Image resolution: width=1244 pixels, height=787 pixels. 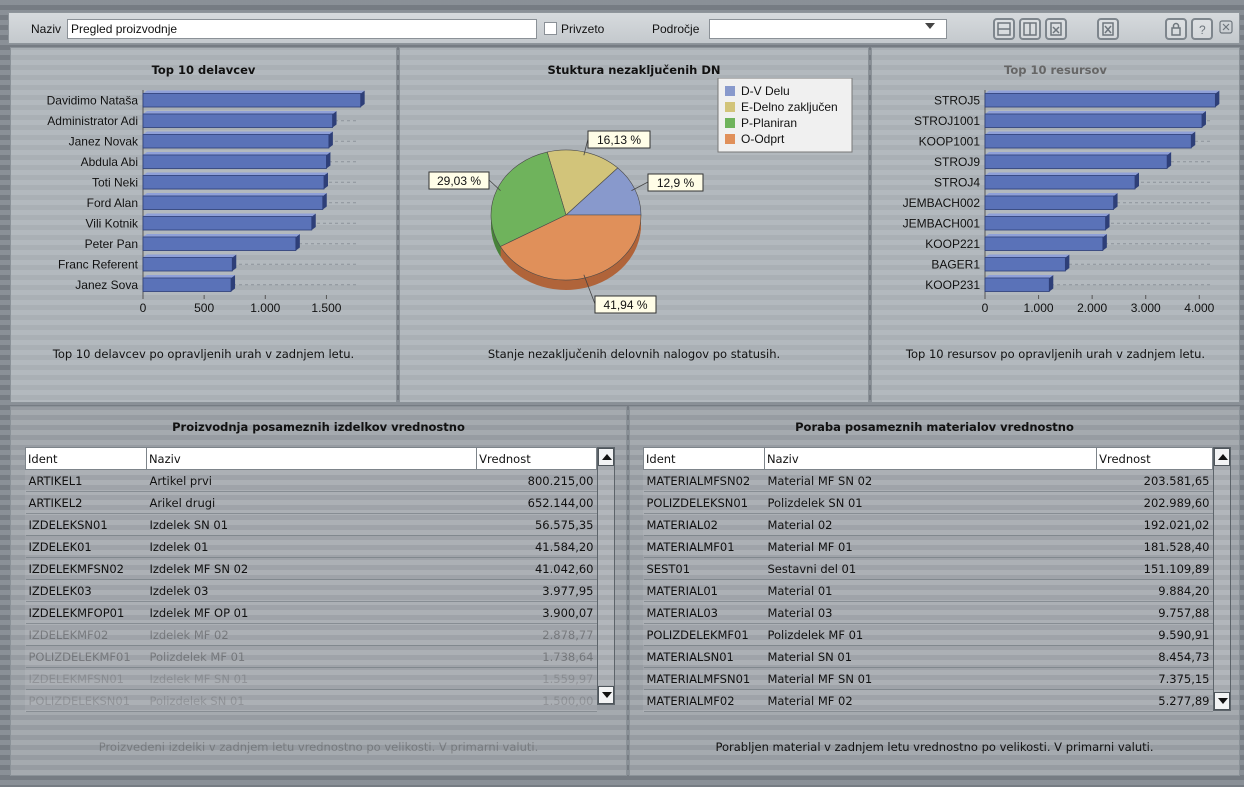 I want to click on table-row: IZDELEKMFOP01 Izdelek MF OP 01 3.900,07, so click(x=311, y=612).